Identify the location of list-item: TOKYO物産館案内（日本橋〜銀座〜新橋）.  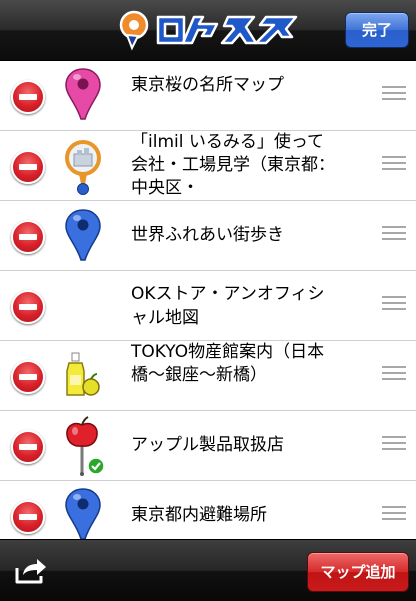
(208, 376).